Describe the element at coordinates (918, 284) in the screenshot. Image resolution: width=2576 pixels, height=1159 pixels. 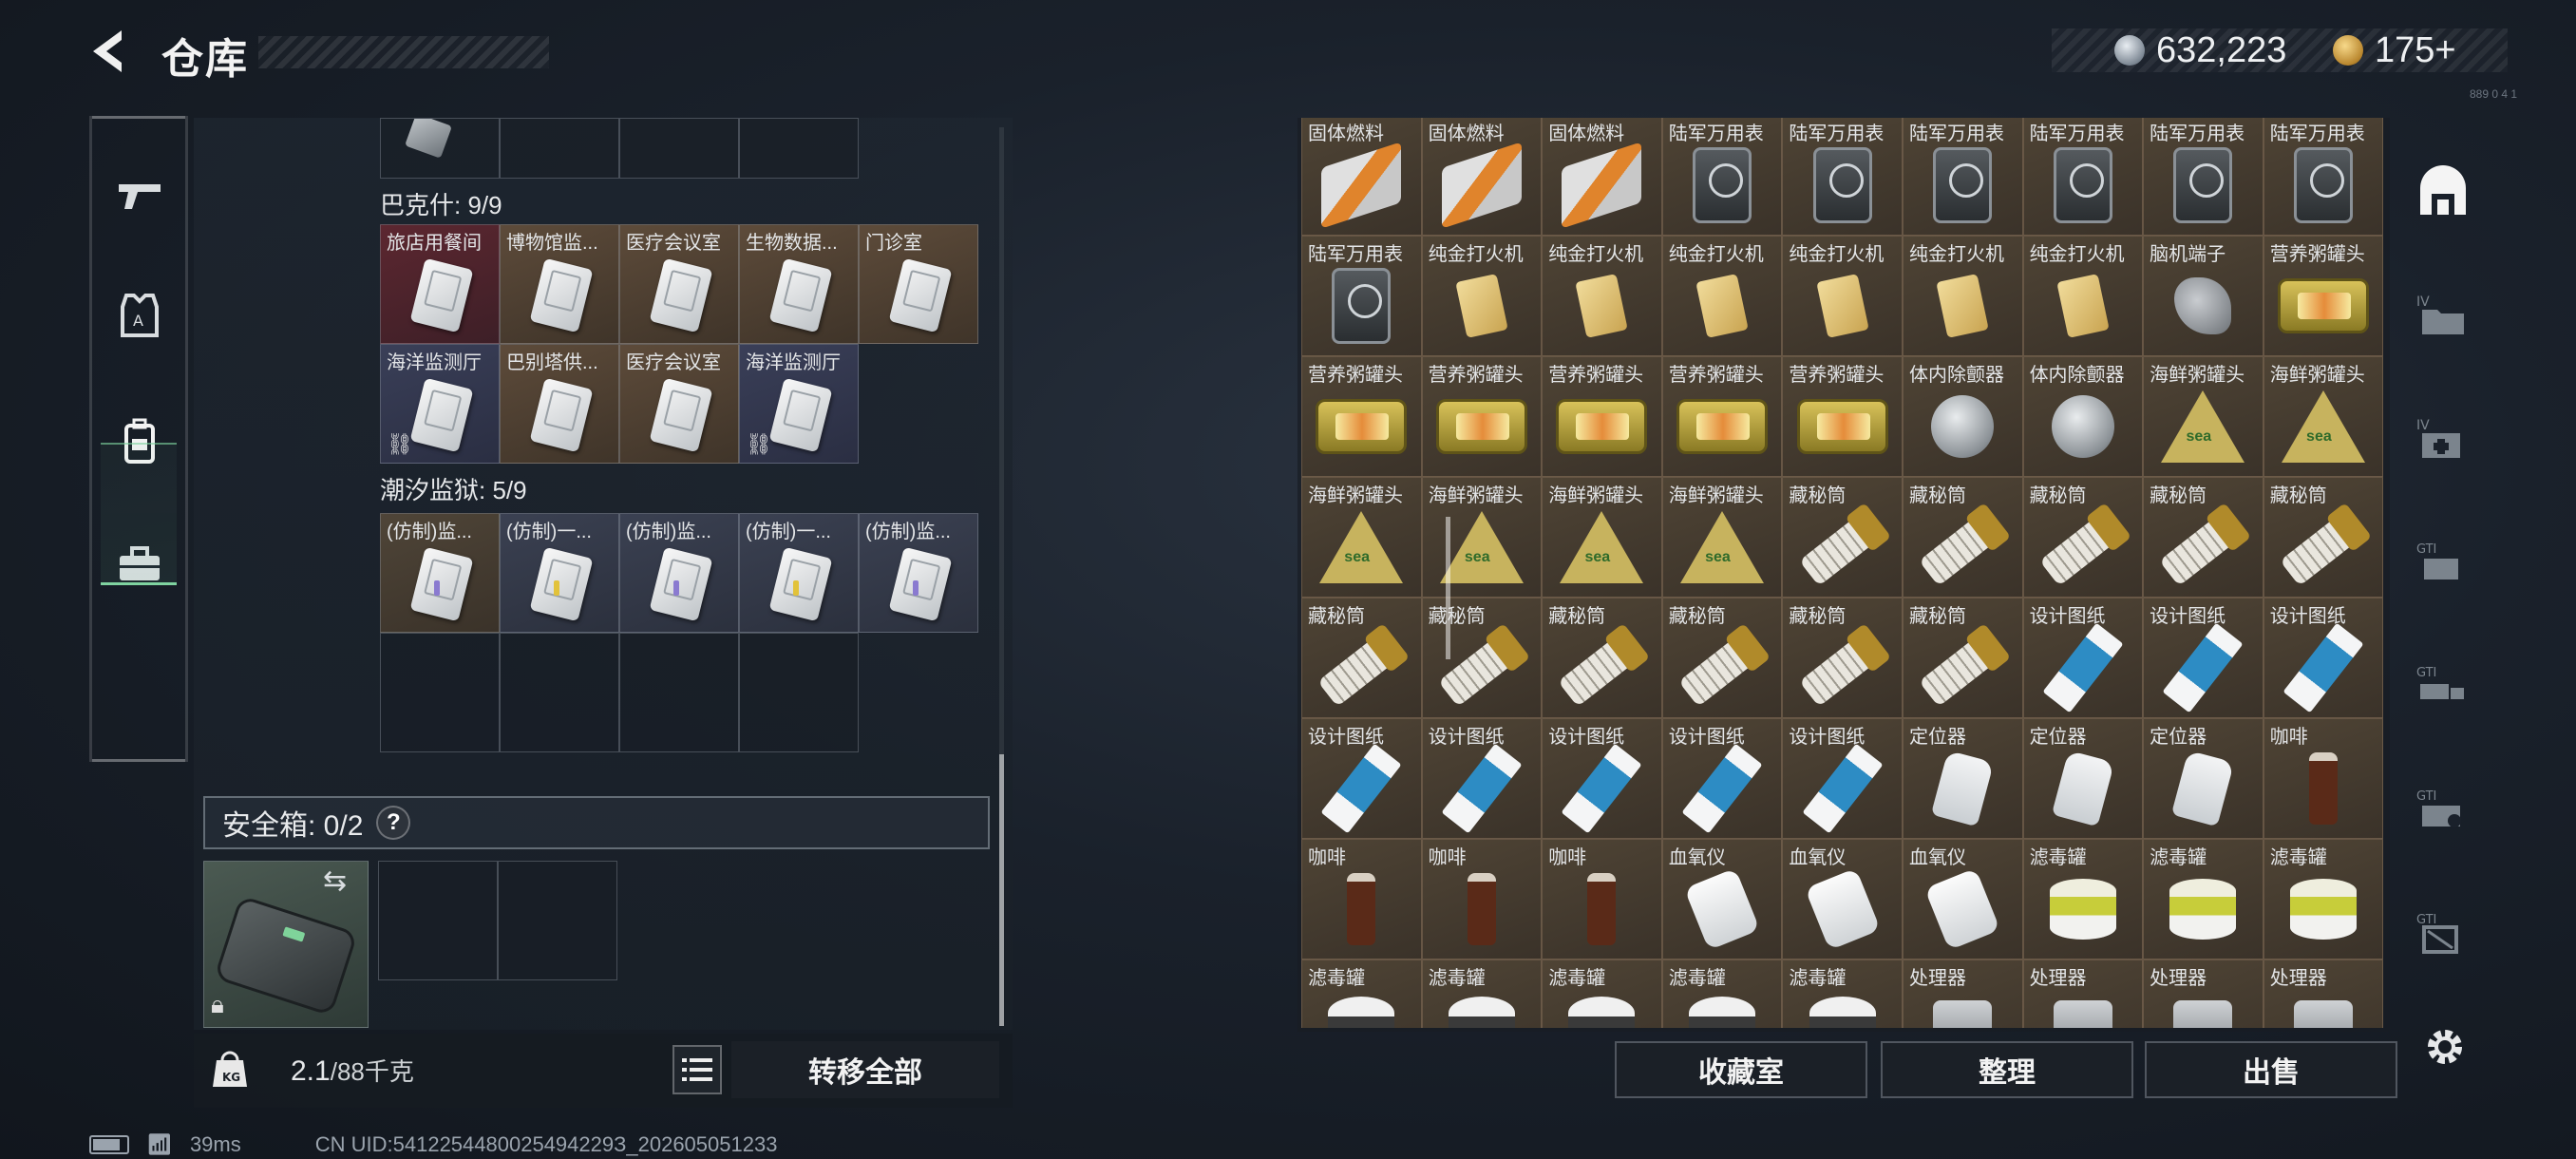
I see `keycard-slot: 门诊室` at that location.